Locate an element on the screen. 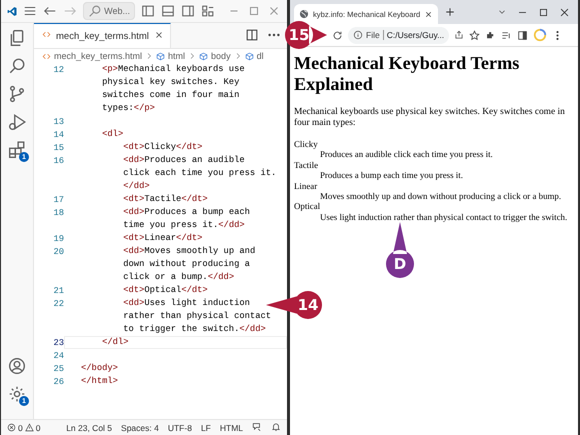 This screenshot has height=435, width=580. line-number: 15 is located at coordinates (58, 147).